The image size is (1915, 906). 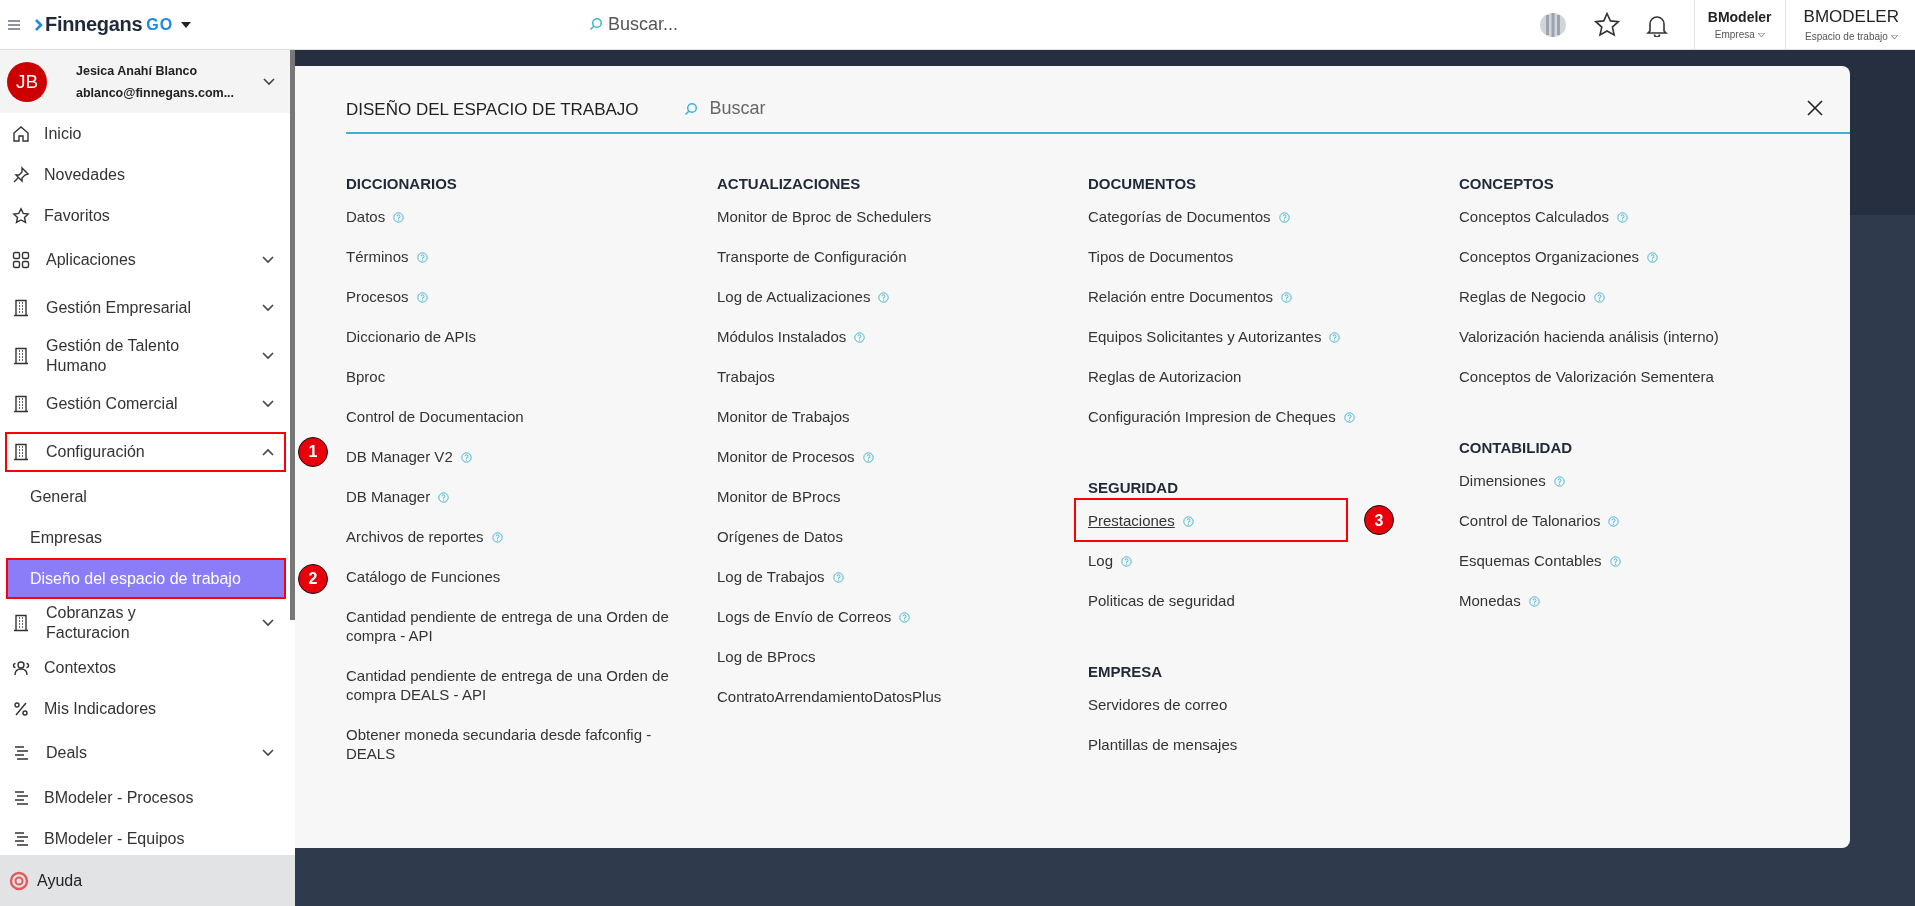 I want to click on nav-item: Gestión de Talento Humano, so click(x=145, y=356).